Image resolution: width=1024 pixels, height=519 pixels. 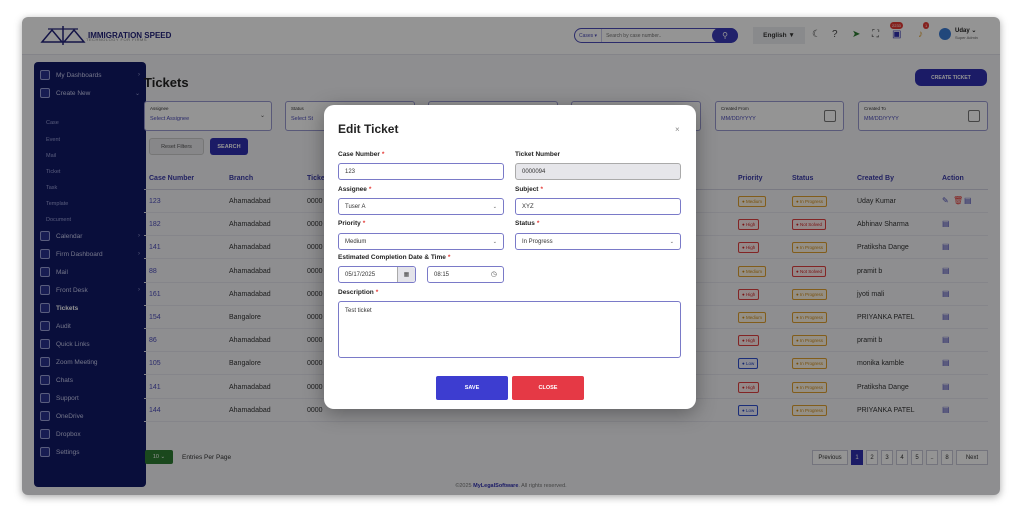 What do you see at coordinates (548, 388) in the screenshot?
I see `close-button: CLOSE` at bounding box center [548, 388].